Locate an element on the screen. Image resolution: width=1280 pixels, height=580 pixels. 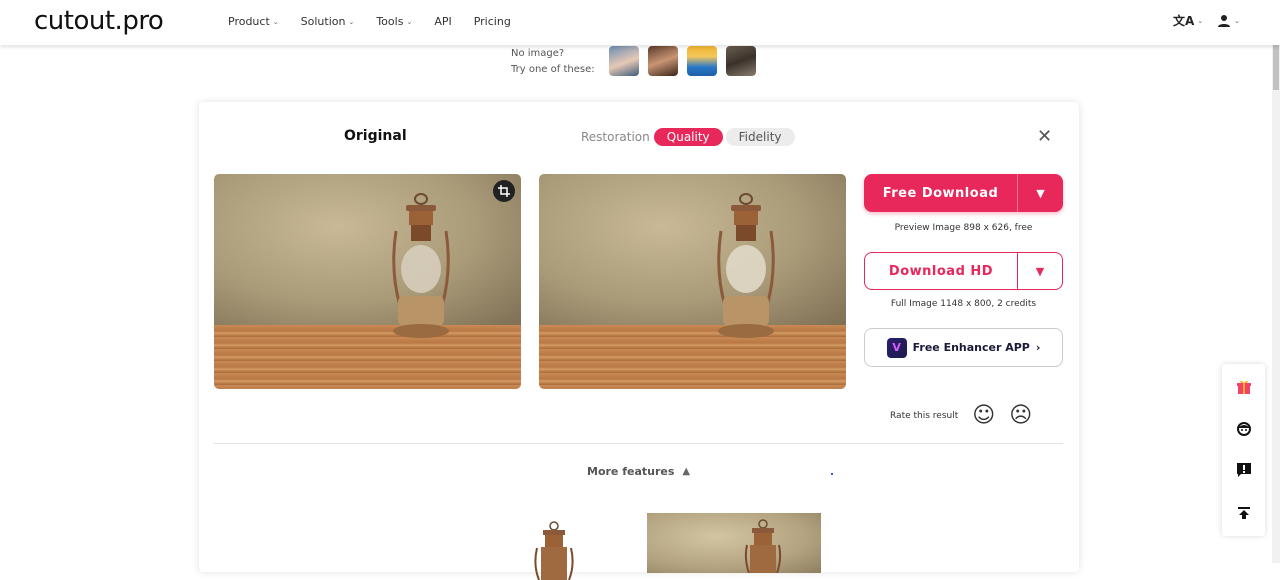
account-menu: ⌄ is located at coordinates (1228, 21).